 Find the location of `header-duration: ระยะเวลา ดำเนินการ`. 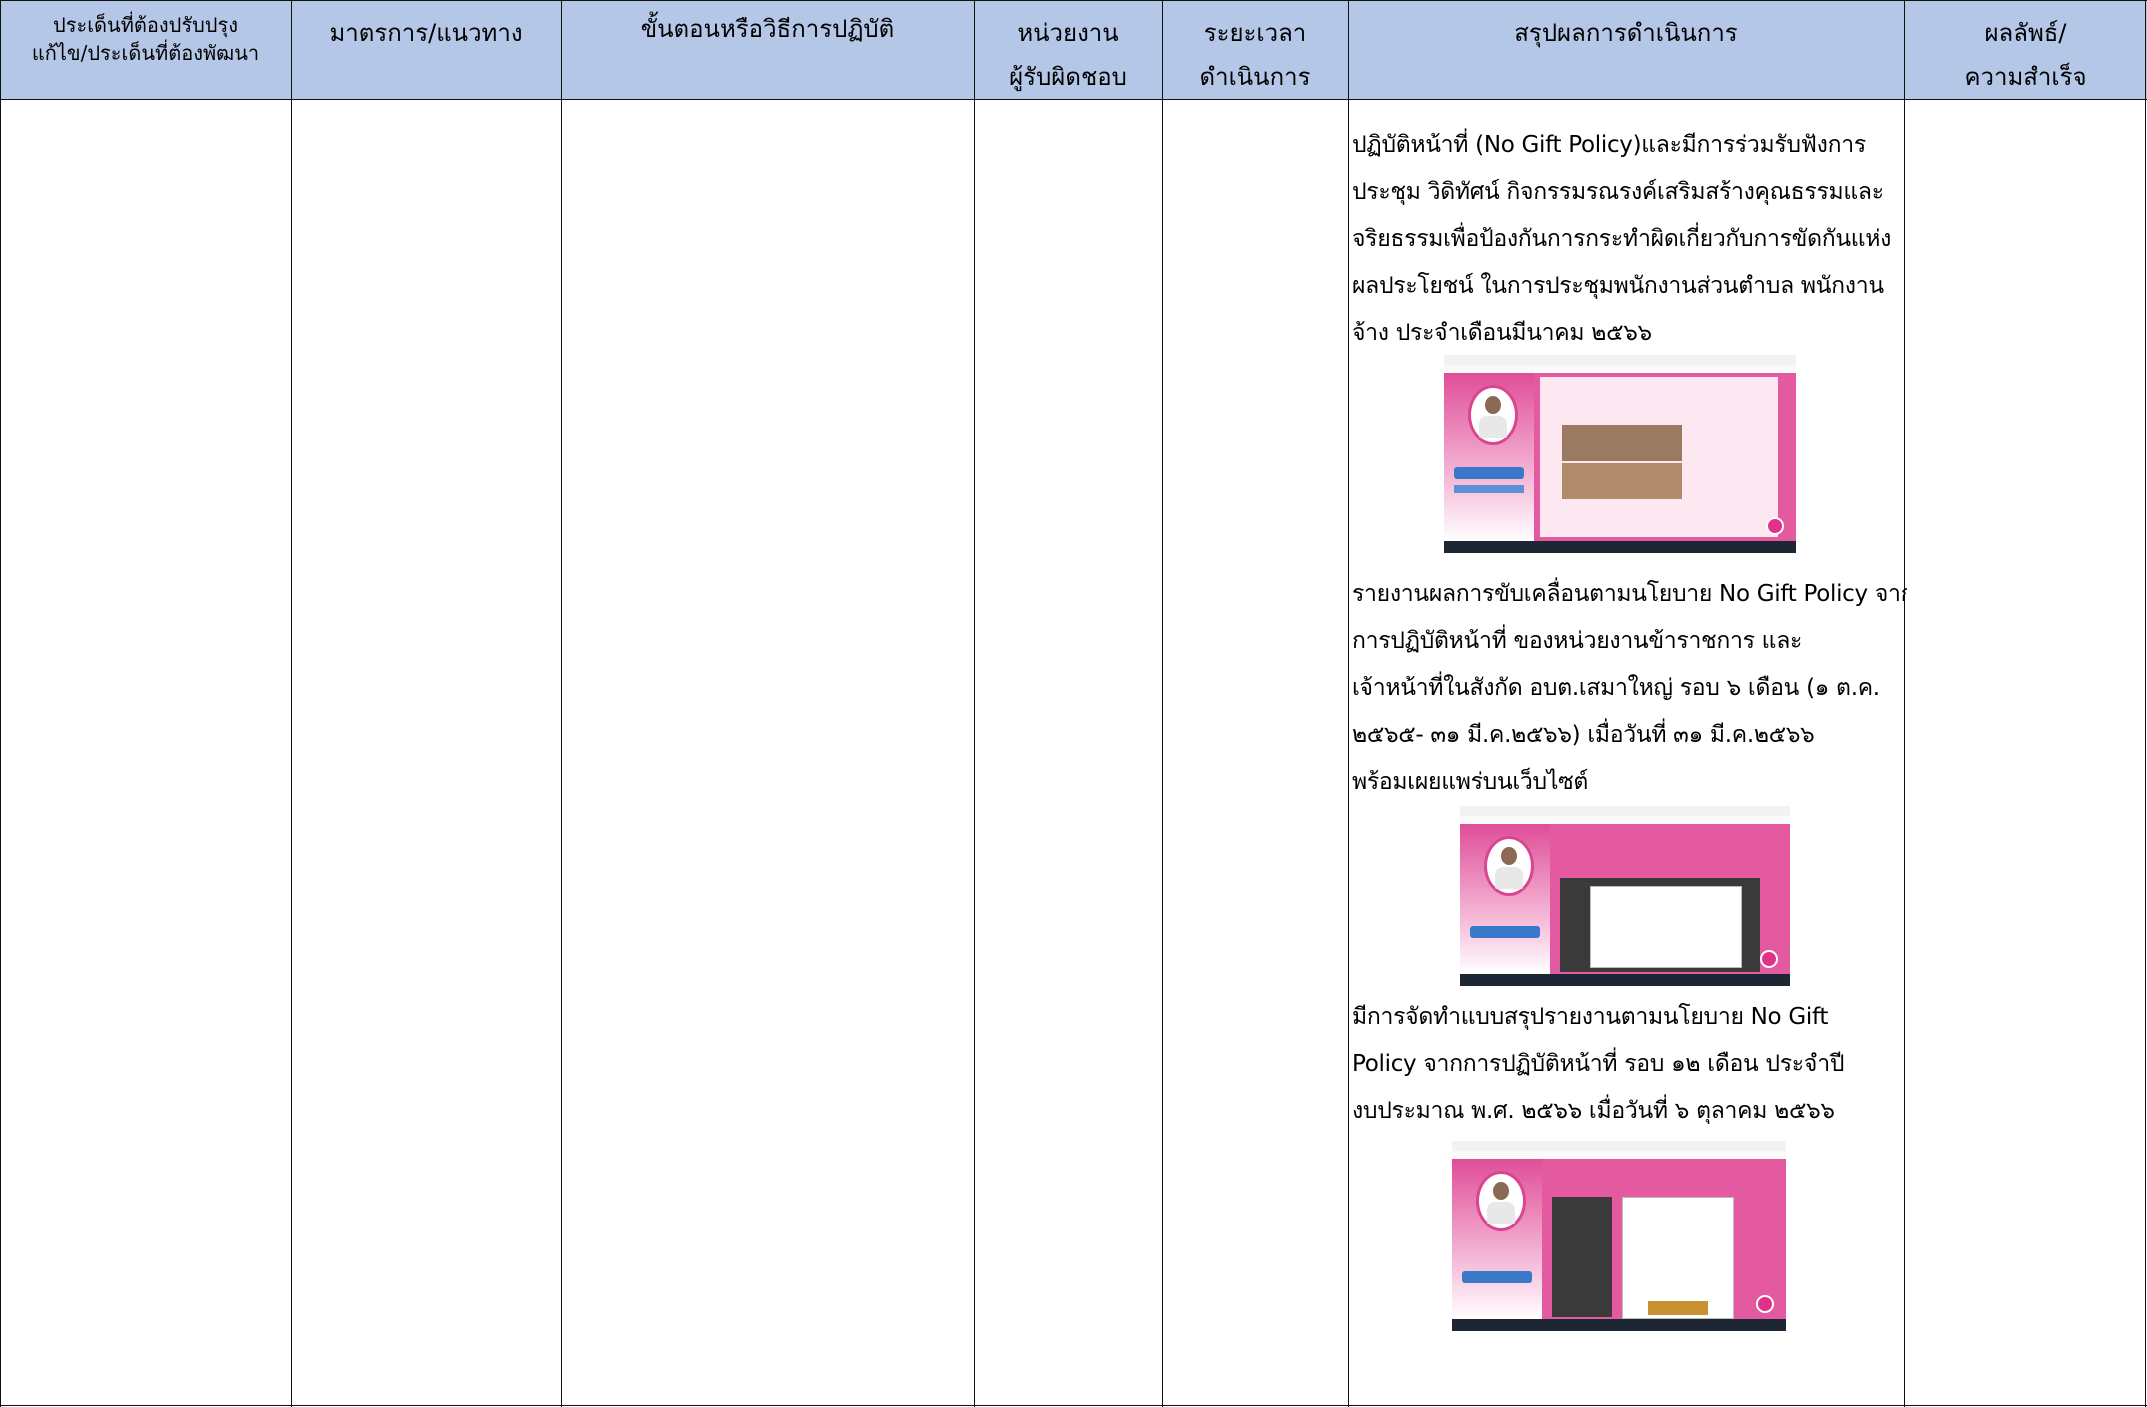

header-duration: ระยะเวลา ดำเนินการ is located at coordinates (1255, 51).